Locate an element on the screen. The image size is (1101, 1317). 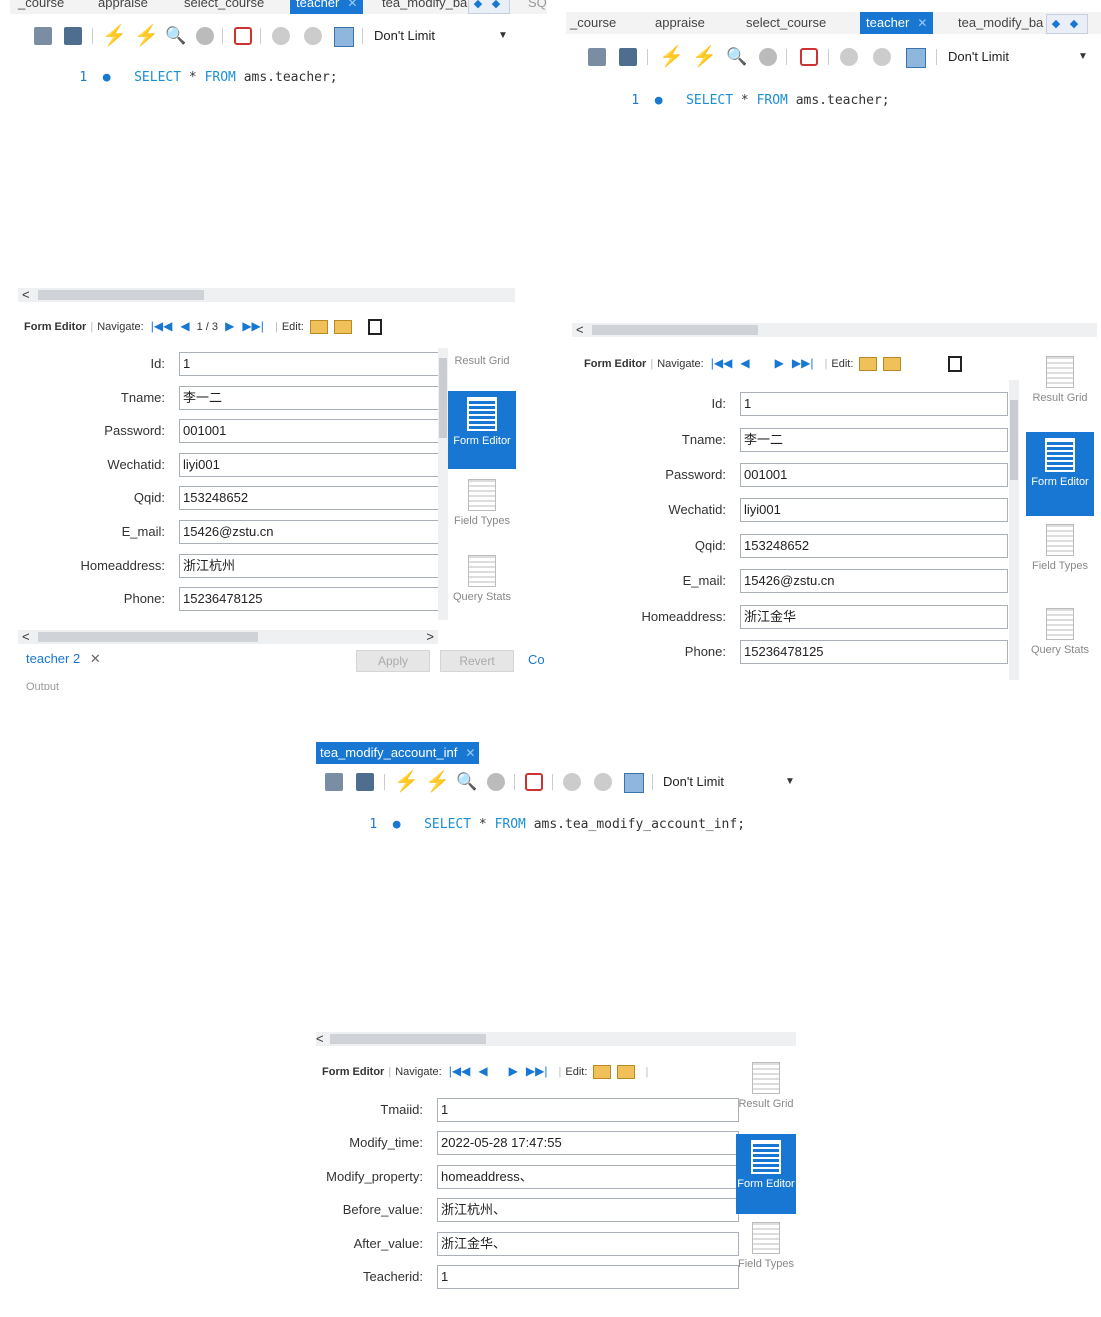
toggle-panel-icon is located at coordinates (954, 364).